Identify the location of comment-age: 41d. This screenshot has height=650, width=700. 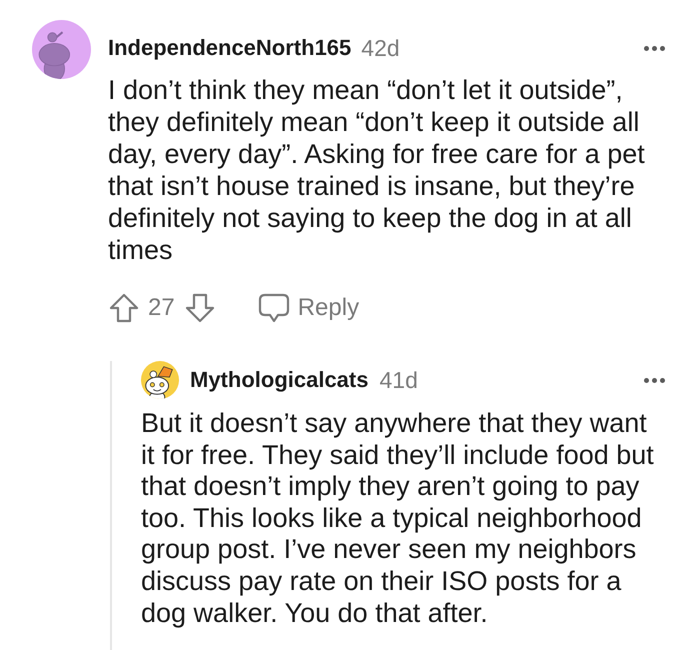
(398, 380).